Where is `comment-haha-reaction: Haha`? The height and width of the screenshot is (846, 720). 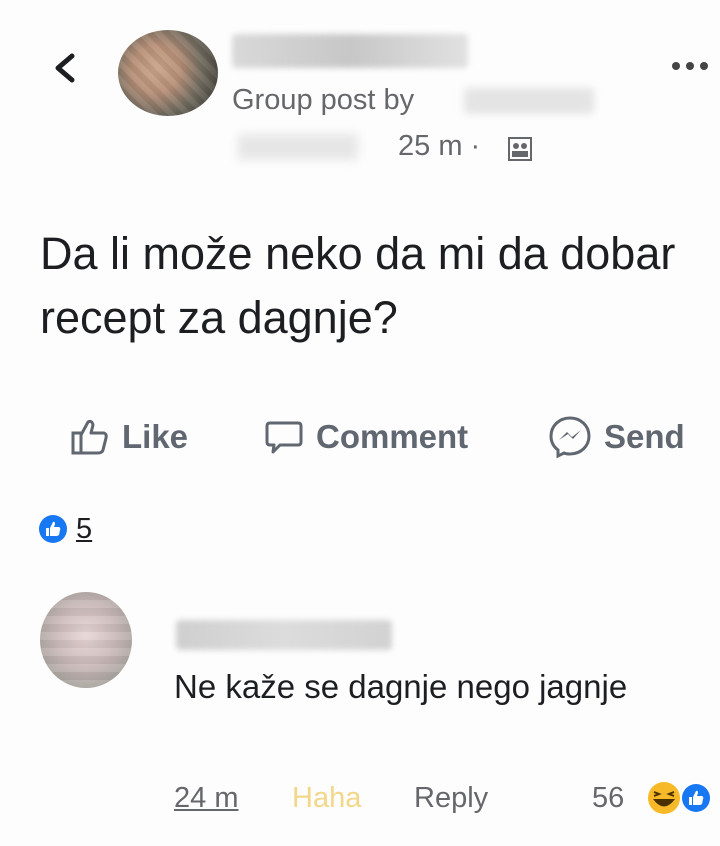
comment-haha-reaction: Haha is located at coordinates (326, 798).